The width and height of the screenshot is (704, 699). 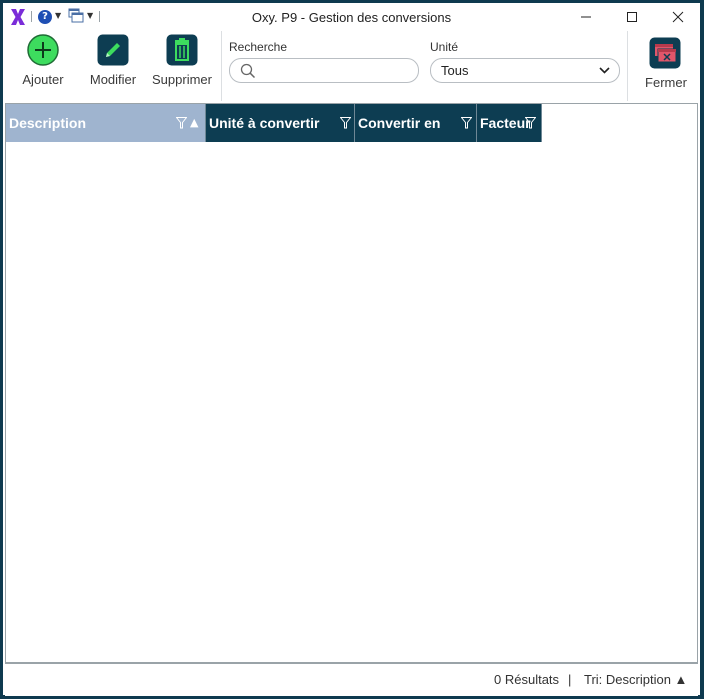 What do you see at coordinates (182, 67) in the screenshot?
I see `delete-button: Supprimer` at bounding box center [182, 67].